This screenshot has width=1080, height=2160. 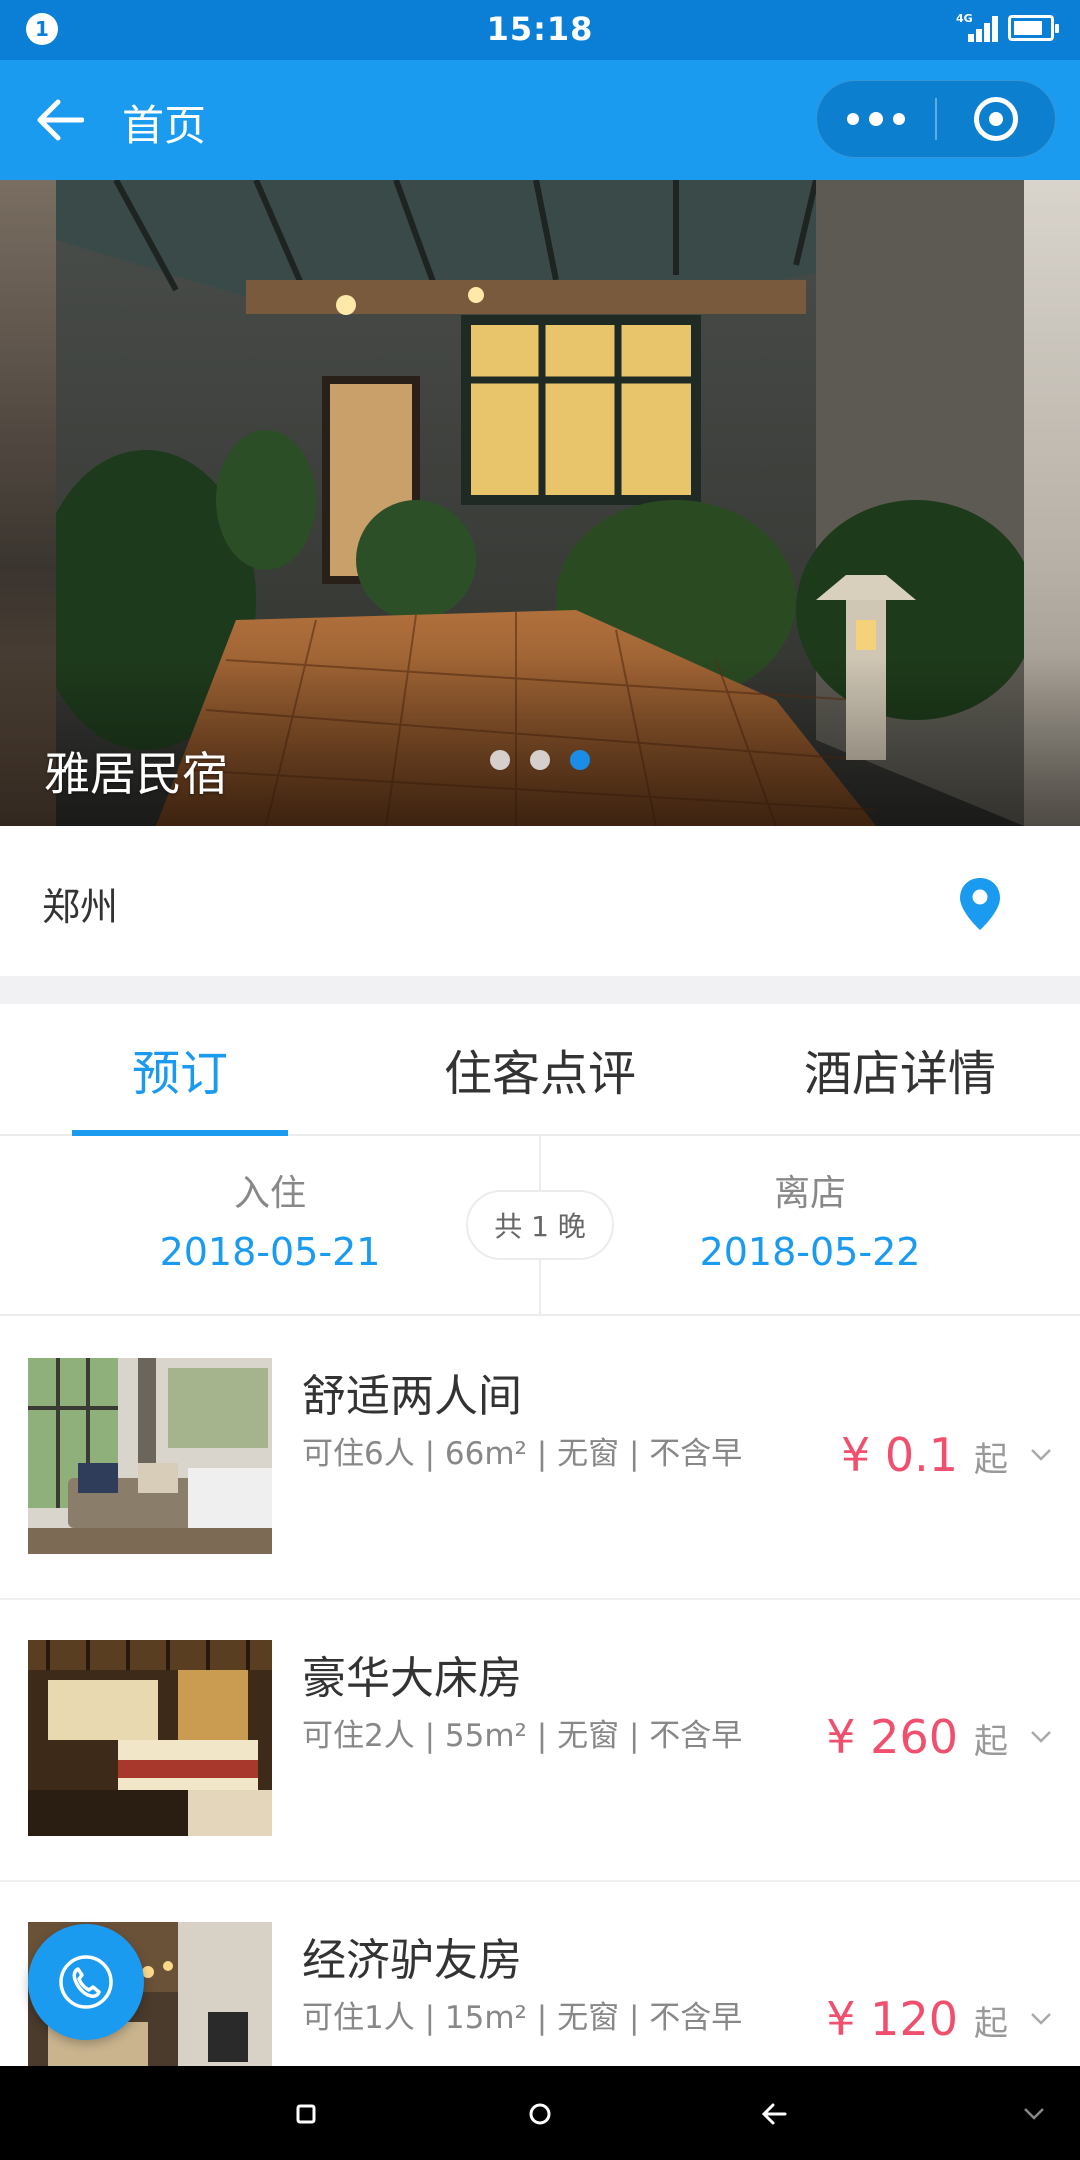 What do you see at coordinates (522, 1454) in the screenshot?
I see `room-description: 可住6人 | 66m² | 无窗 | 不含早` at bounding box center [522, 1454].